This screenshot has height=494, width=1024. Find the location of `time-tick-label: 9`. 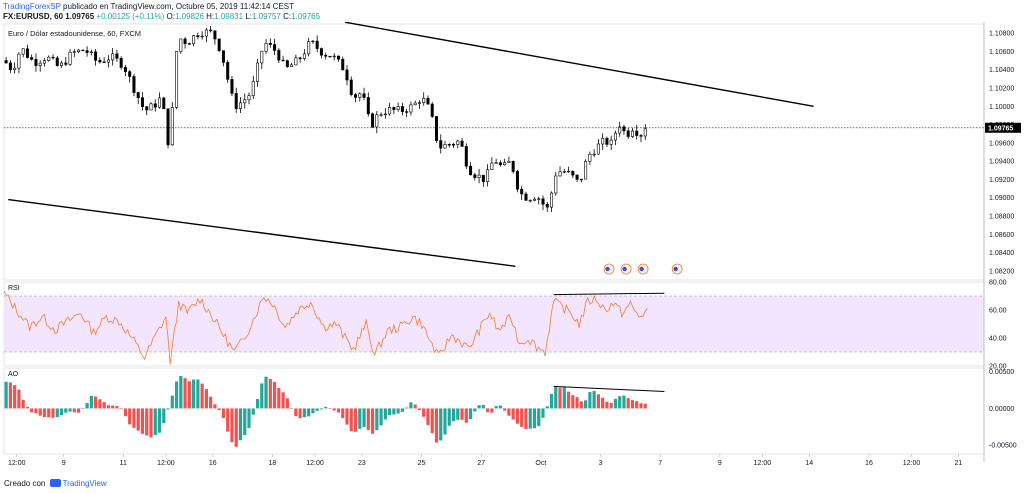

time-tick-label: 9 is located at coordinates (64, 463).